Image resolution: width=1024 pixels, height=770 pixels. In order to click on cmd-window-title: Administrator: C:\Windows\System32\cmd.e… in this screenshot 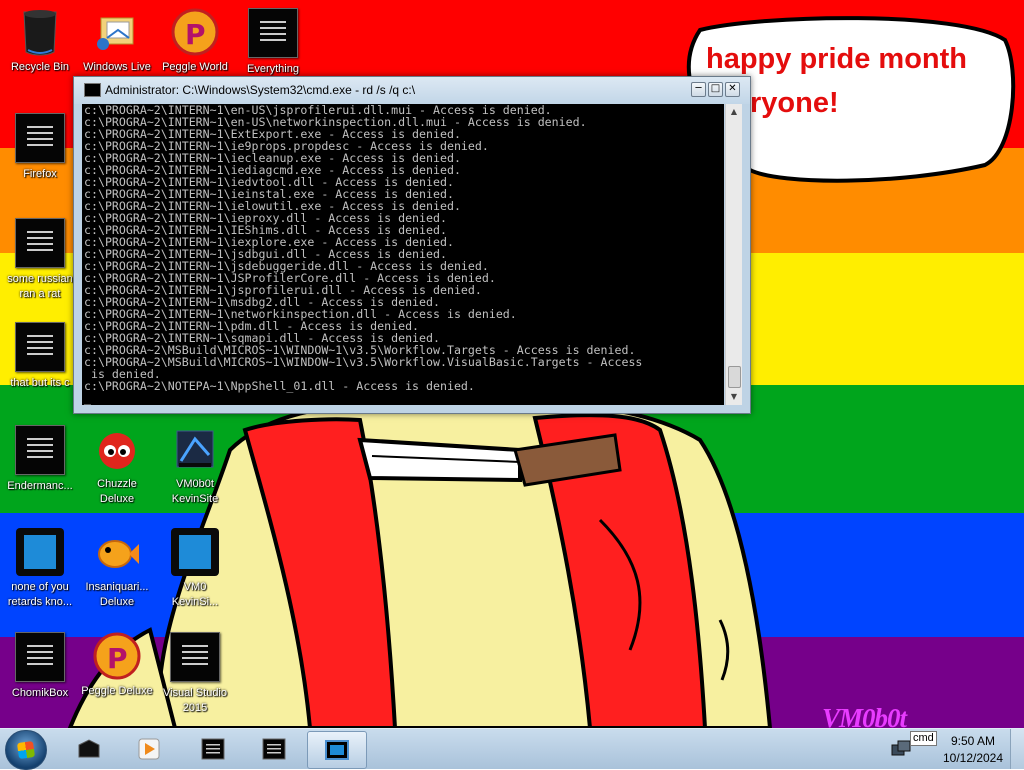, I will do `click(260, 90)`.